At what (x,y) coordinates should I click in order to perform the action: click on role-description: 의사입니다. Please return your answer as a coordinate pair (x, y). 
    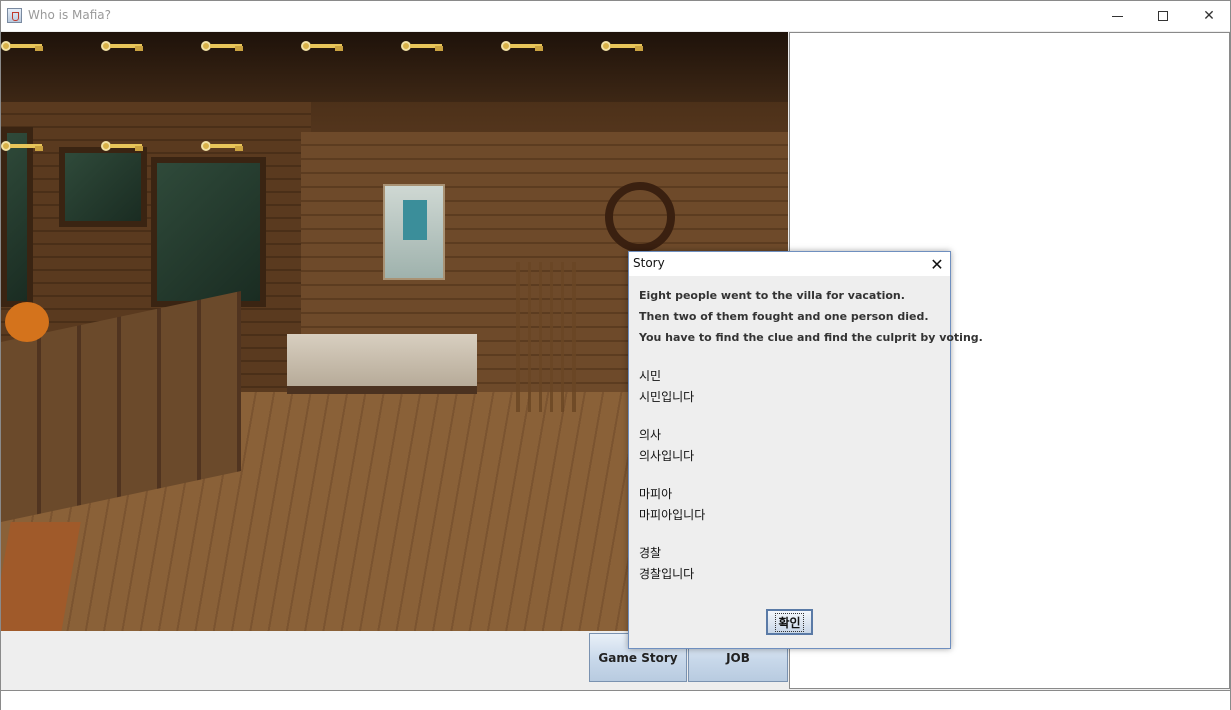
    Looking at the image, I should click on (667, 456).